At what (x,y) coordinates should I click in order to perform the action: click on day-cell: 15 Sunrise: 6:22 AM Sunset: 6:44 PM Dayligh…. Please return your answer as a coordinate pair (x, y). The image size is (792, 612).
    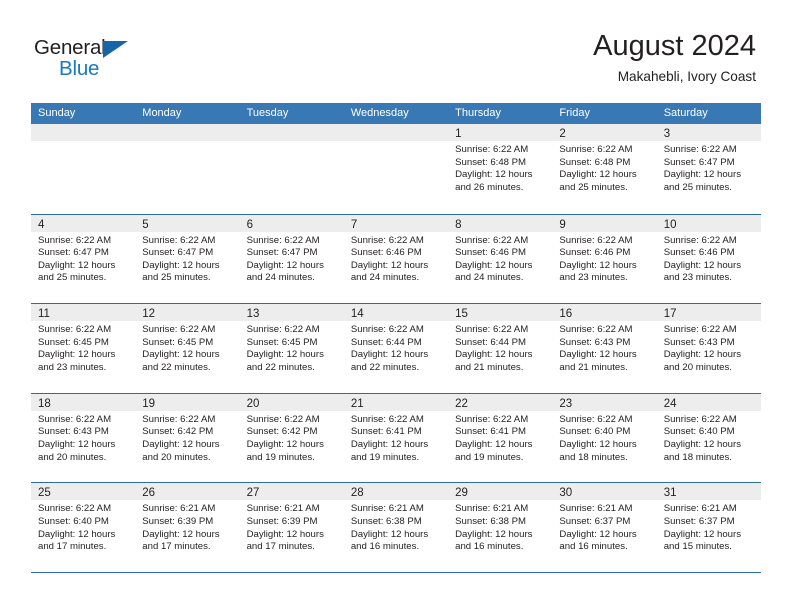
    Looking at the image, I should click on (500, 348).